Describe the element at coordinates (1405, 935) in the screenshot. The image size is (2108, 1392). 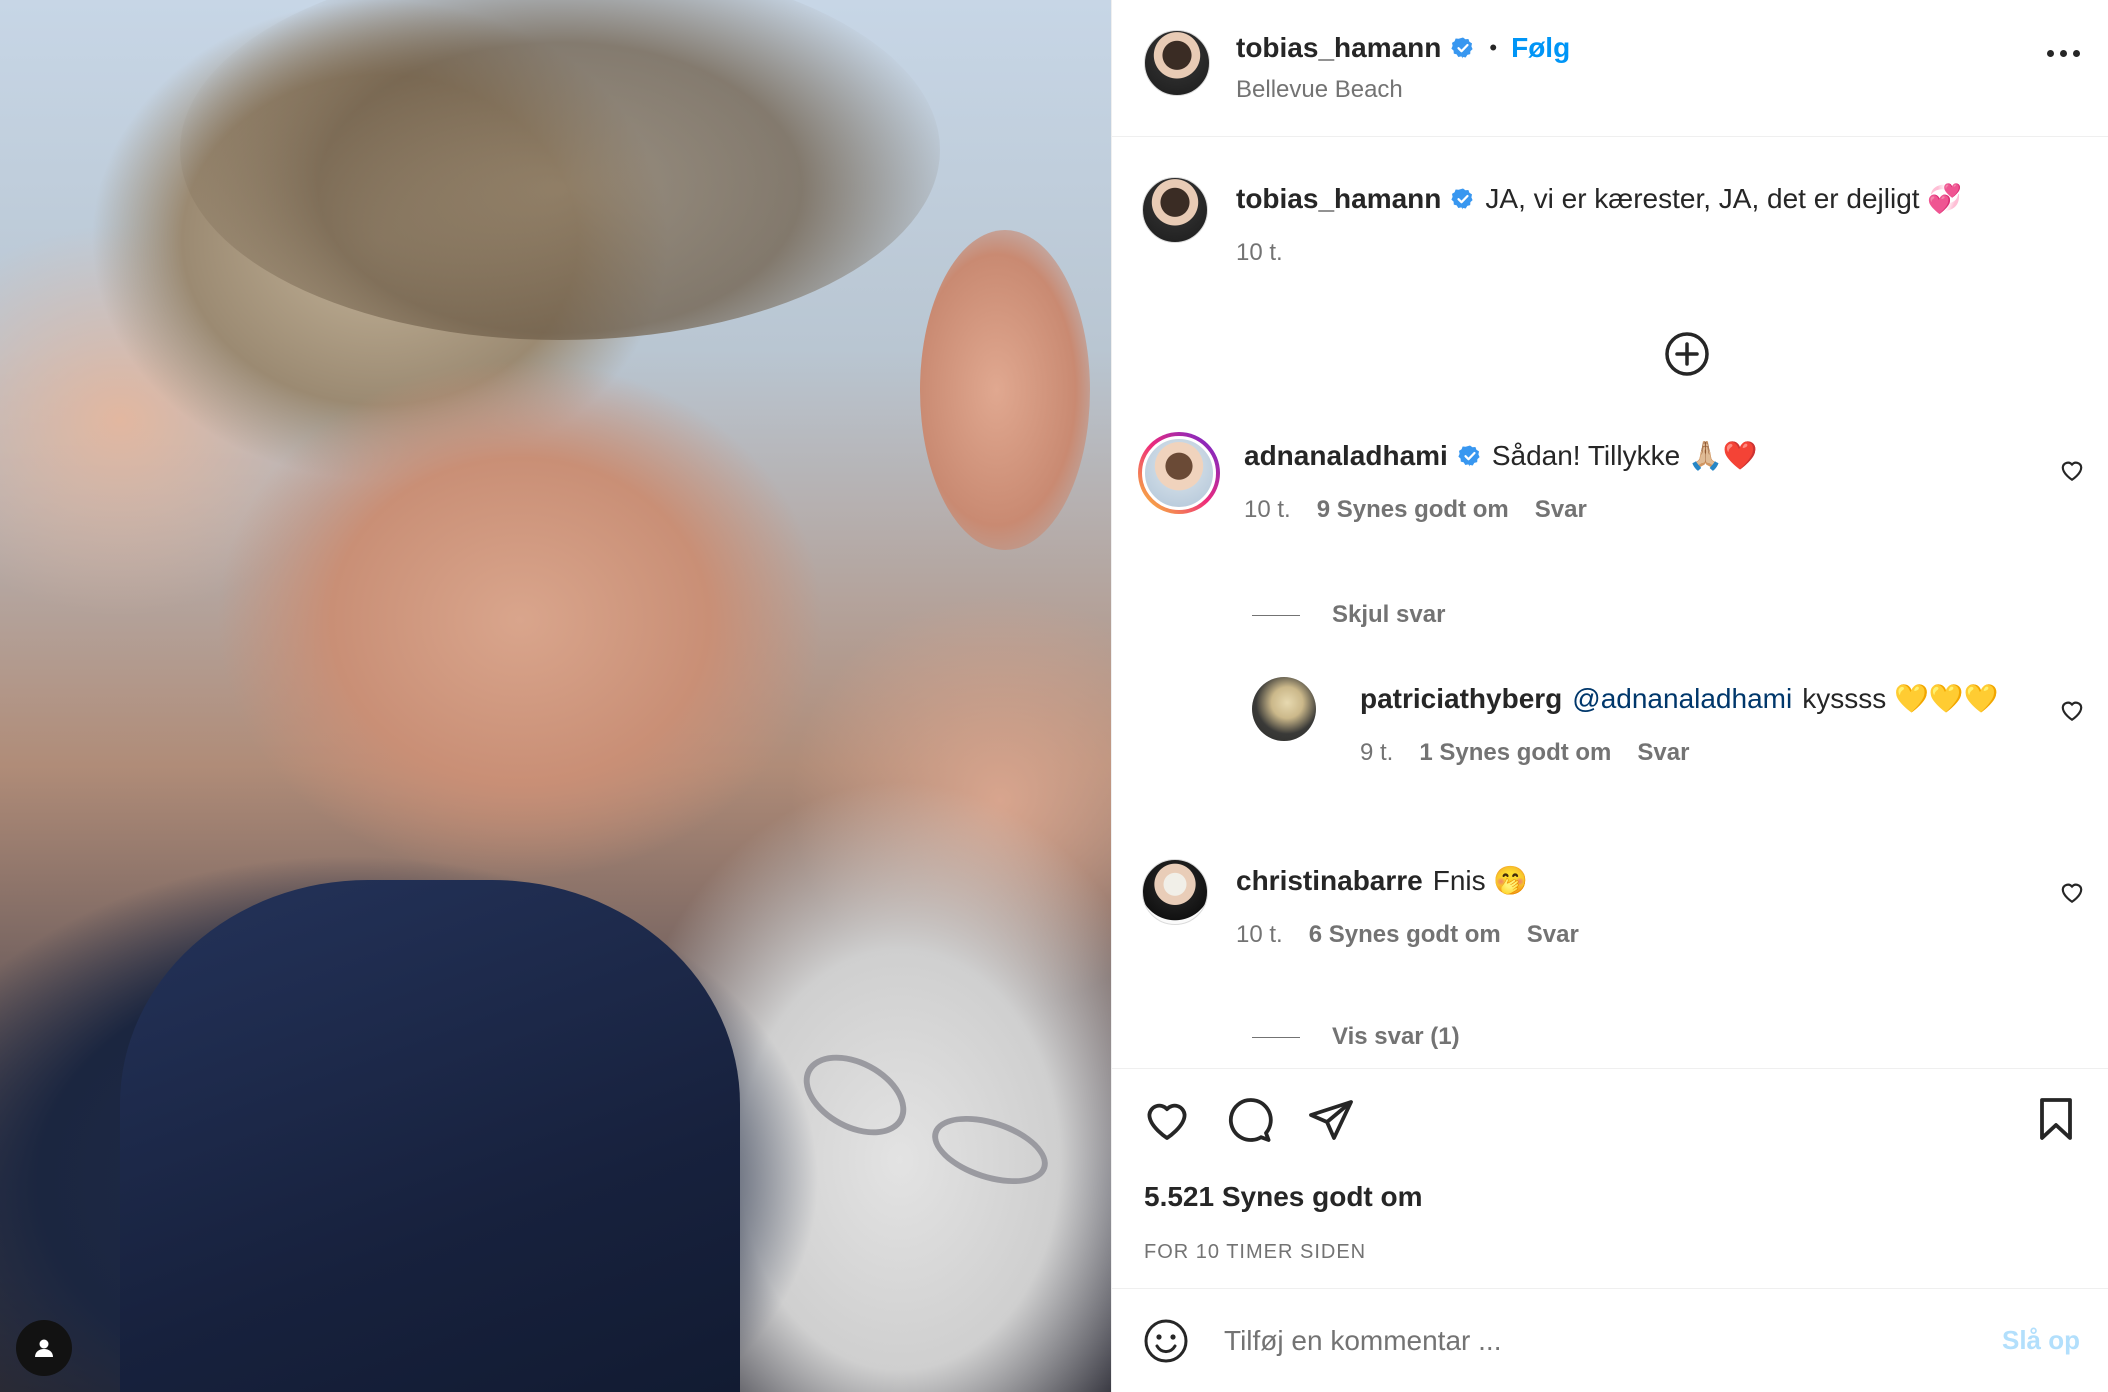
I see `comment-likes: 6 Synes godt om` at that location.